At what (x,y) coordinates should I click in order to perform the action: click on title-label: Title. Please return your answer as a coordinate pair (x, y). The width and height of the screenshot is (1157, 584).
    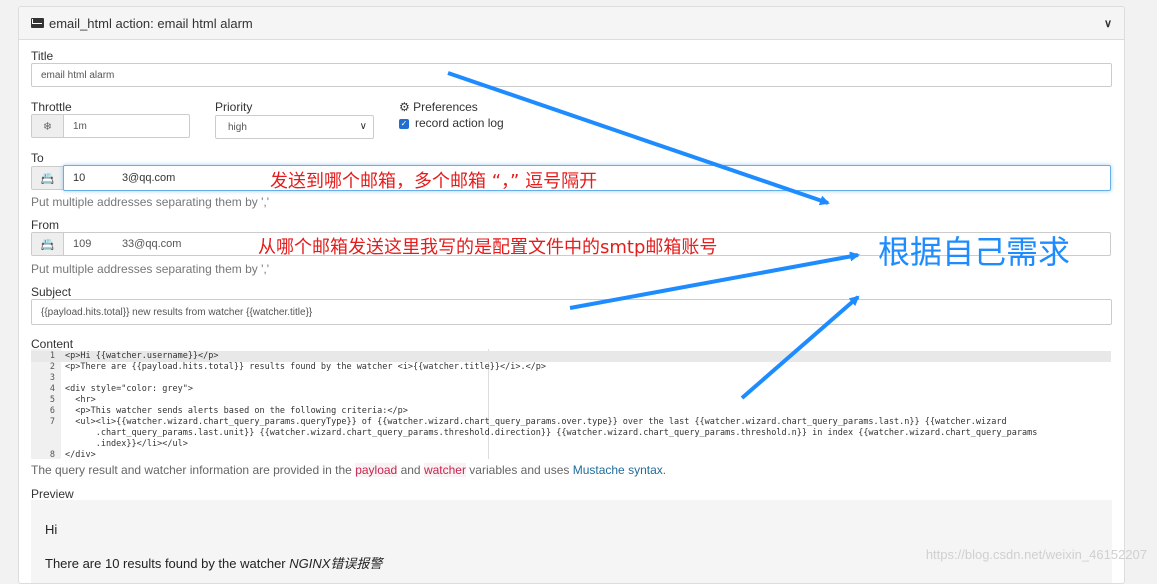
    Looking at the image, I should click on (42, 56).